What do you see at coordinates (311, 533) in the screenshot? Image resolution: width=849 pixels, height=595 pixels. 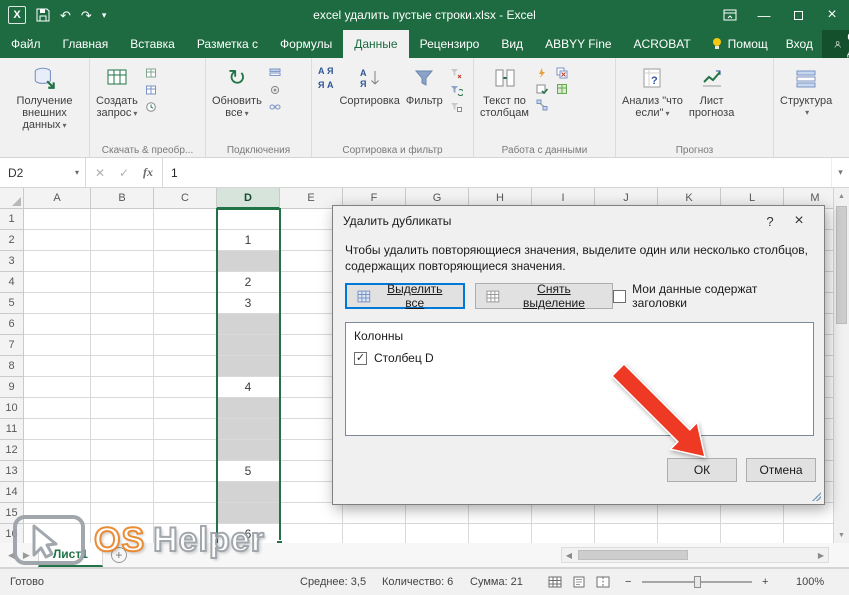 I see `cell-E16` at bounding box center [311, 533].